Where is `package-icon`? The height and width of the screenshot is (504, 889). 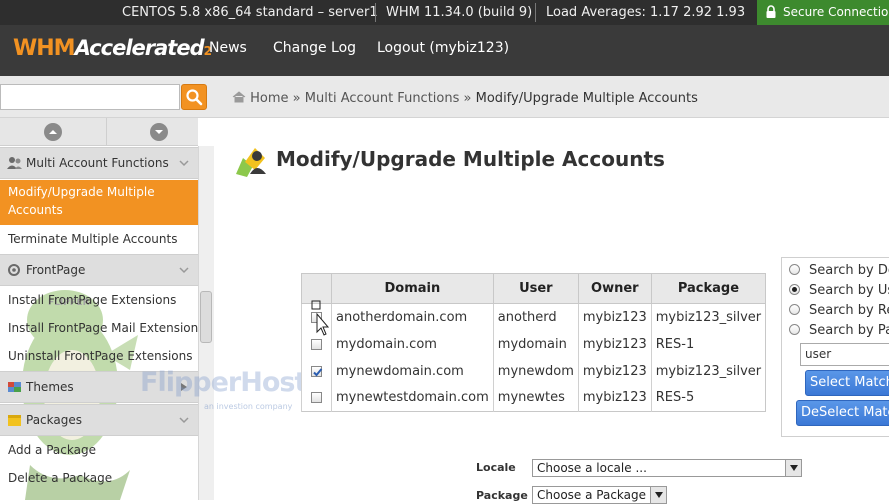 package-icon is located at coordinates (14, 420).